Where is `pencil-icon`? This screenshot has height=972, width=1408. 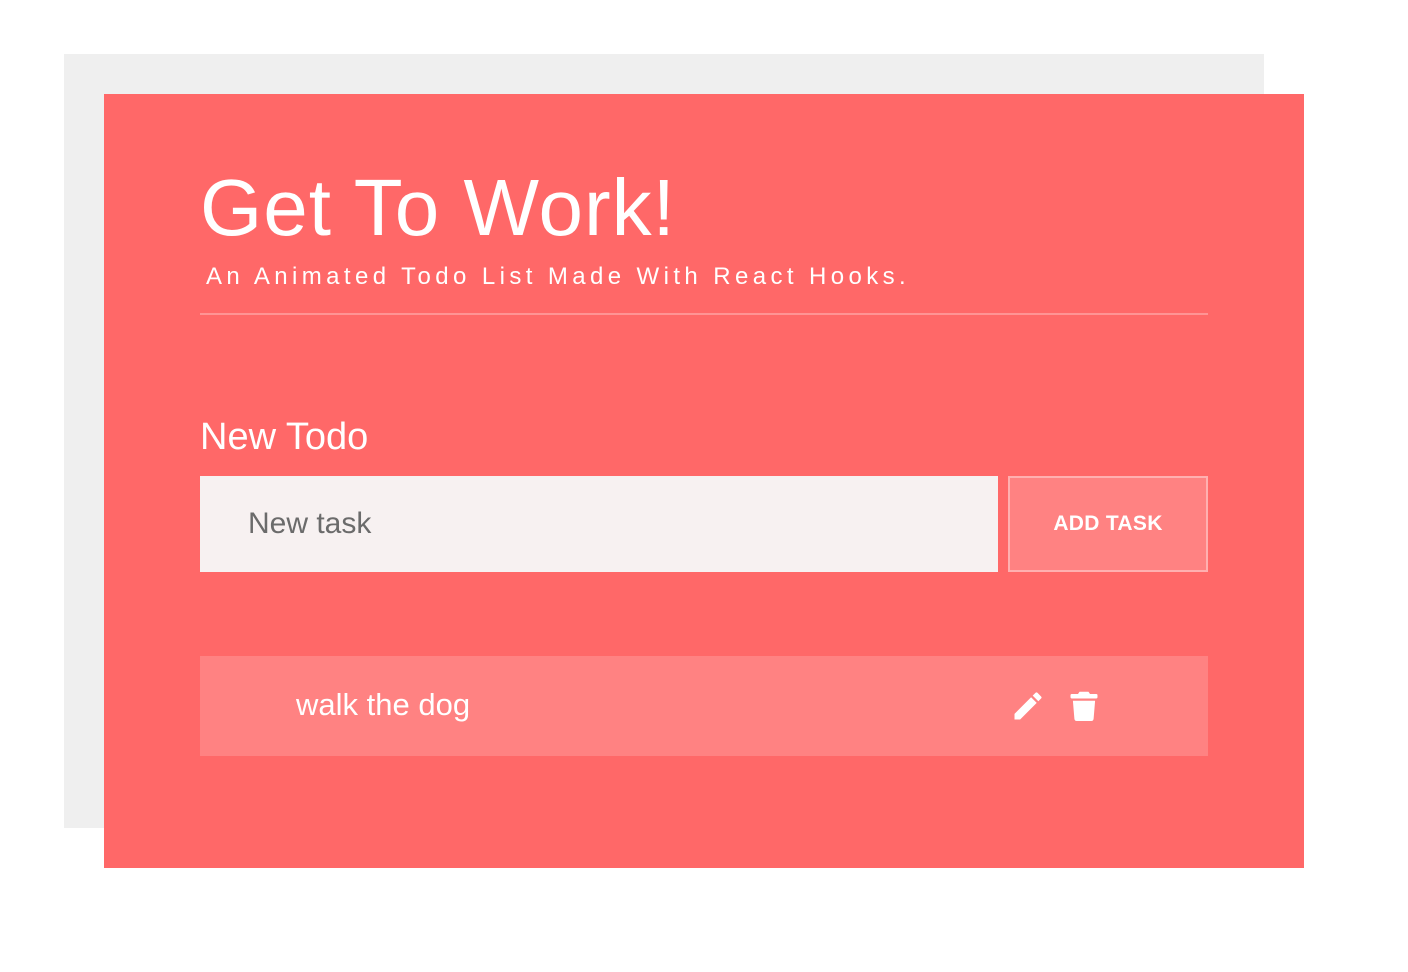
pencil-icon is located at coordinates (1028, 706).